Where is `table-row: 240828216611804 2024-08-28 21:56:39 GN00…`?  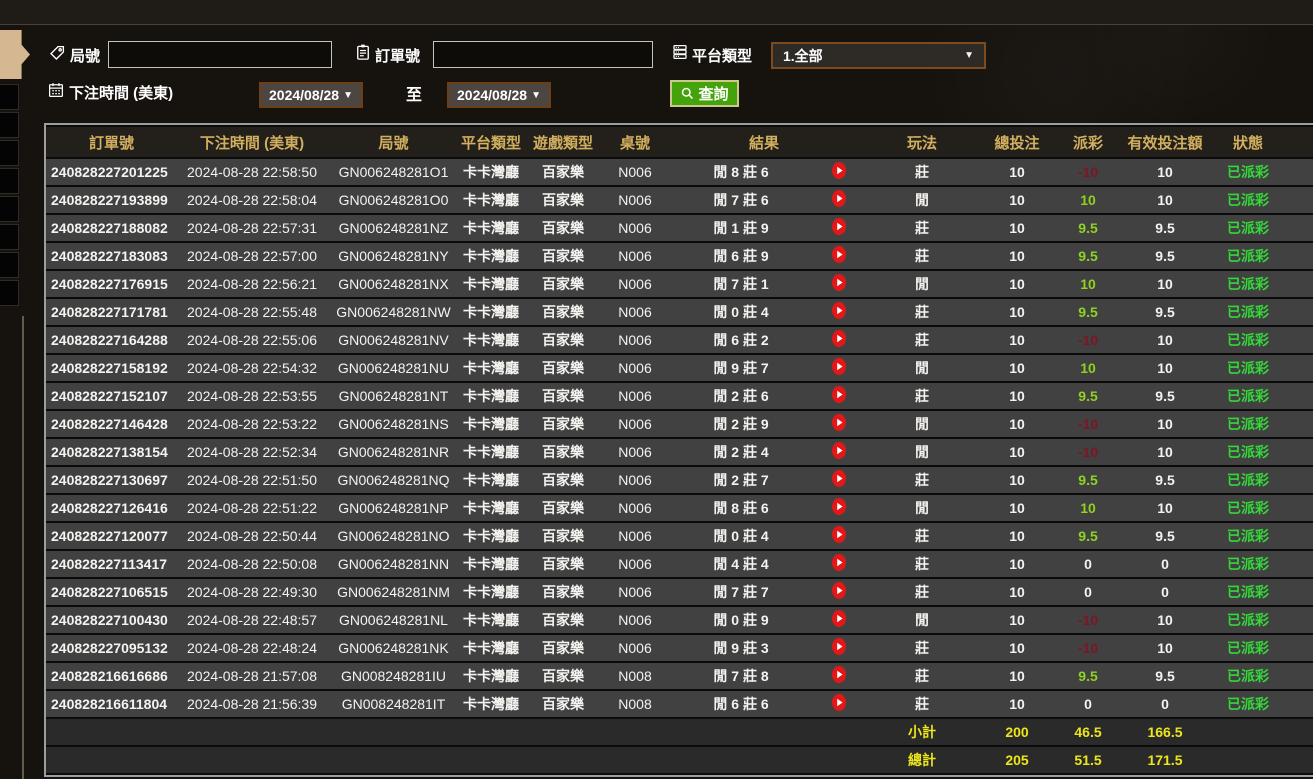 table-row: 240828216611804 2024-08-28 21:56:39 GN00… is located at coordinates (679, 704).